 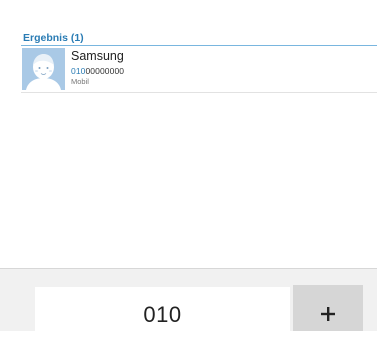 I want to click on results-header: Ergebnis (1), so click(x=53, y=38).